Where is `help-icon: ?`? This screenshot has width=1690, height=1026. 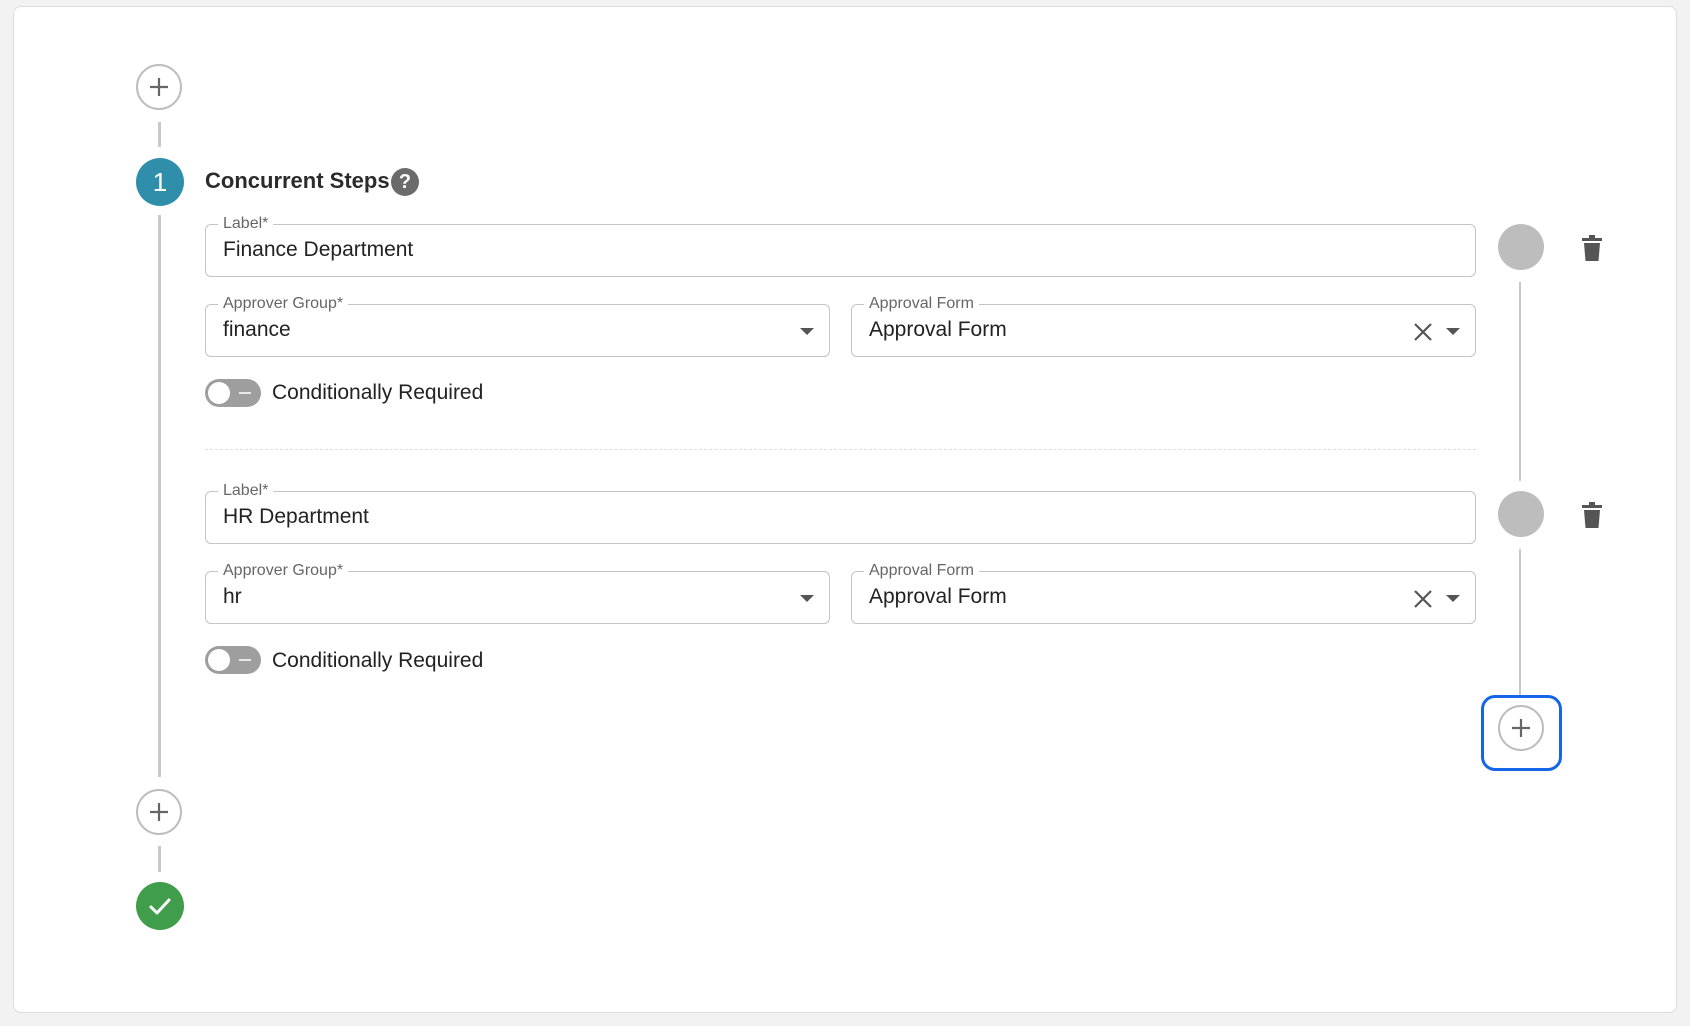
help-icon: ? is located at coordinates (405, 182).